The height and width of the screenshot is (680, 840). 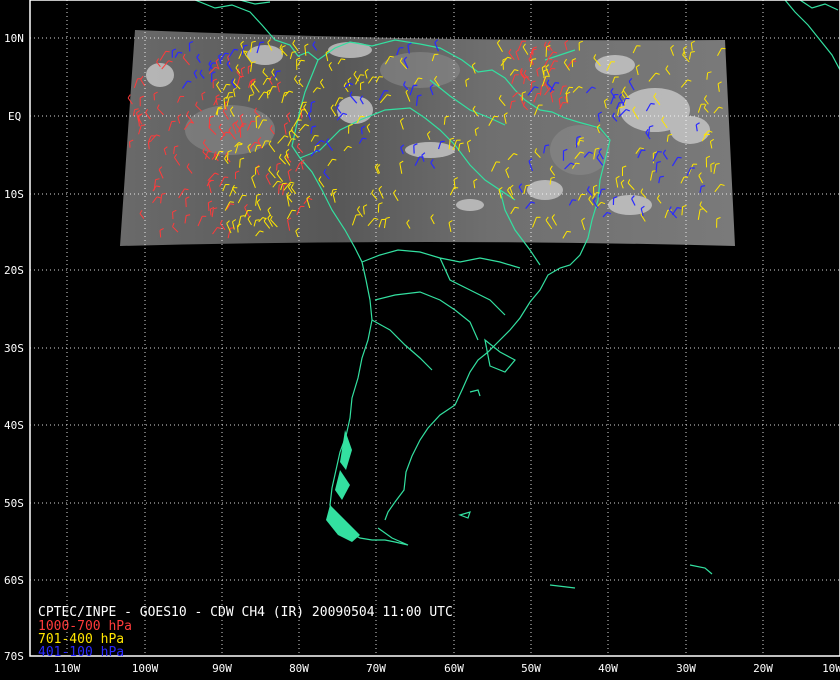 What do you see at coordinates (454, 668) in the screenshot?
I see `lon-label-60w: 60W` at bounding box center [454, 668].